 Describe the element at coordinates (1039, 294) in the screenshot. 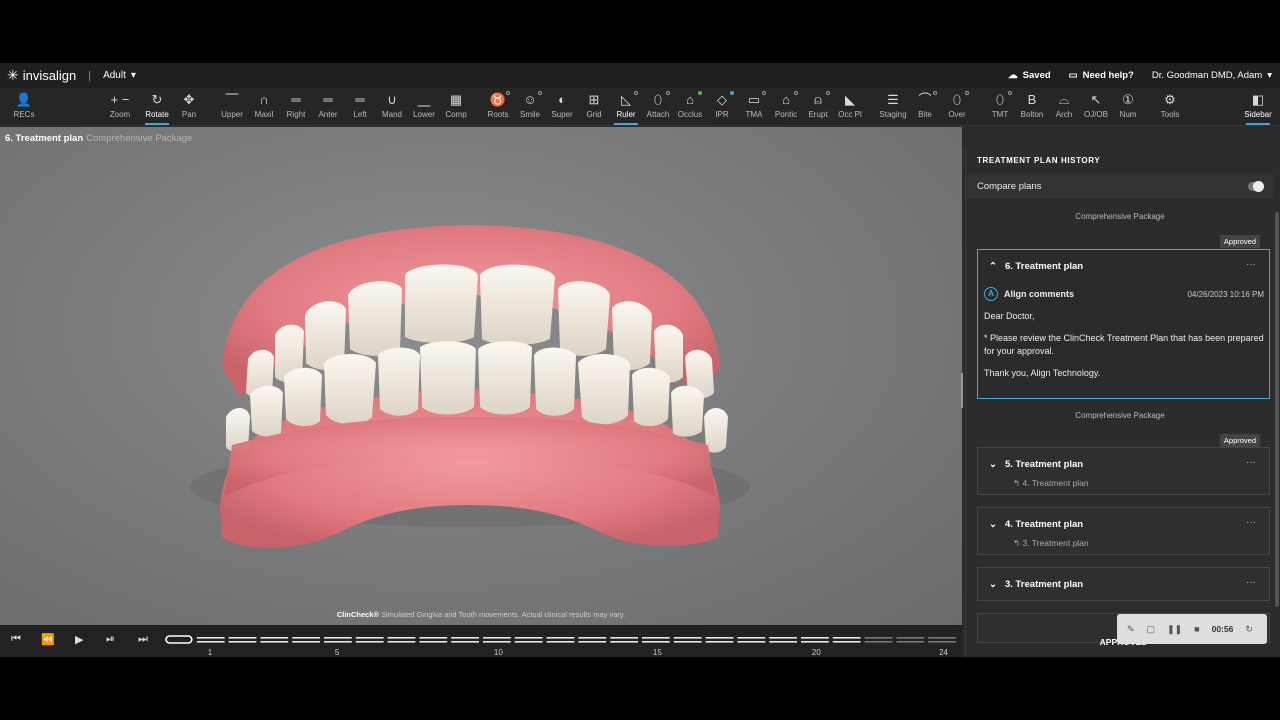

I see `comment-author: Align comments` at that location.